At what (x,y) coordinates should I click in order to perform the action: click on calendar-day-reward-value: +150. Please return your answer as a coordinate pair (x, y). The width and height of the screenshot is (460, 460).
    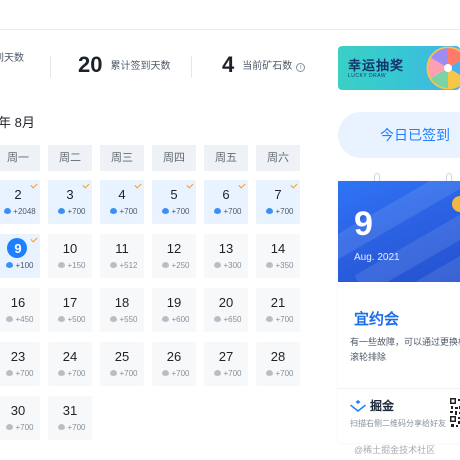
    Looking at the image, I should click on (76, 265).